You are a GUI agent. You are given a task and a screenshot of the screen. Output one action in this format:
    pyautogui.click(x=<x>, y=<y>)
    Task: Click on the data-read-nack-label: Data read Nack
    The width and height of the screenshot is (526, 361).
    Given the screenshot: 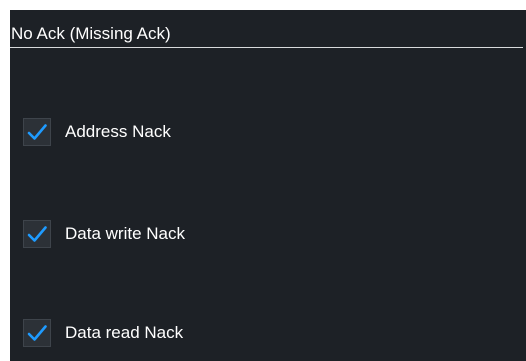 What is the action you would take?
    pyautogui.click(x=124, y=332)
    